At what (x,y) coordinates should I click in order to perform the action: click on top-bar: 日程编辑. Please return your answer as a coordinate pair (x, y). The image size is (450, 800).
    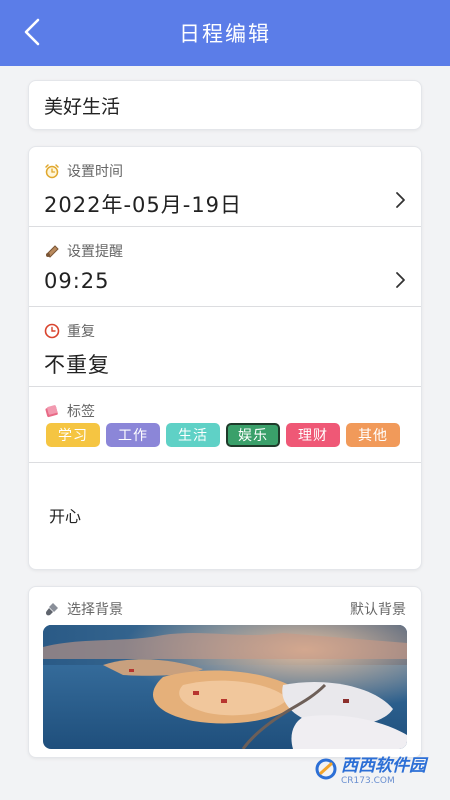
    Looking at the image, I should click on (225, 33).